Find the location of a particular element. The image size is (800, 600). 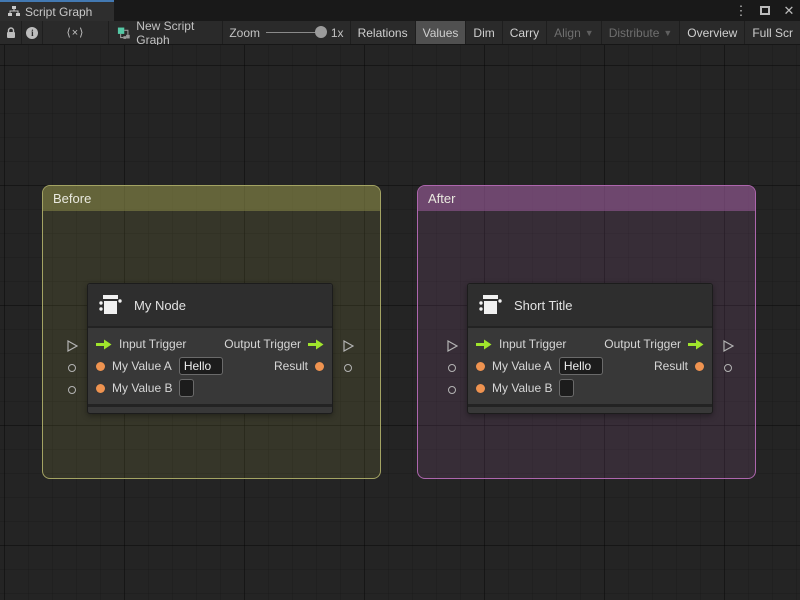

zoom-value: 1x is located at coordinates (337, 32).